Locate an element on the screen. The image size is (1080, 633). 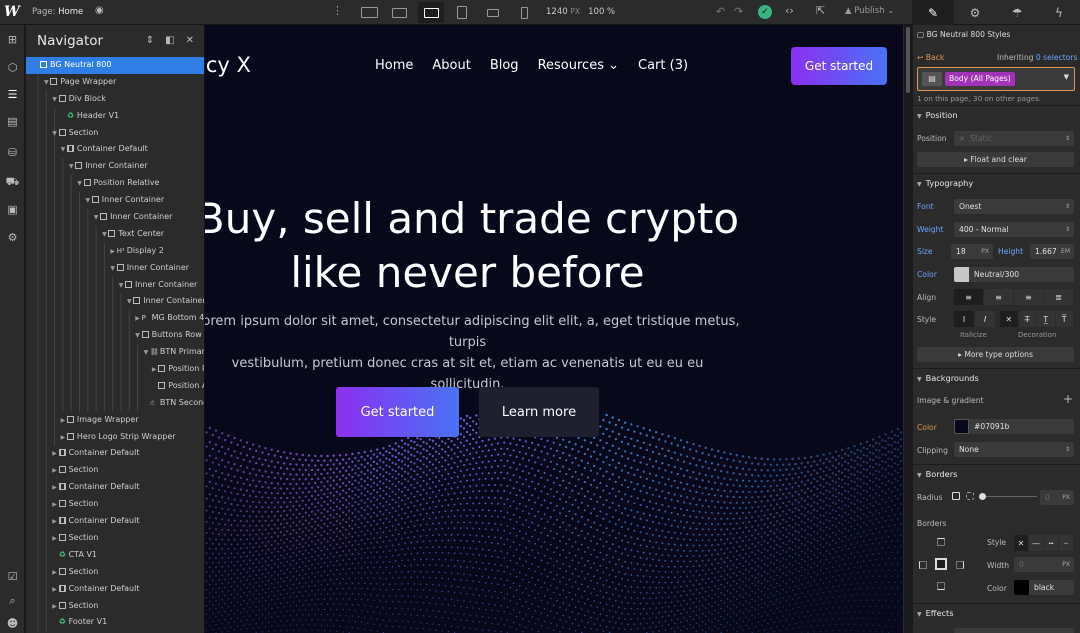
navigator-item: ▼ Text Center is located at coordinates (115, 234).